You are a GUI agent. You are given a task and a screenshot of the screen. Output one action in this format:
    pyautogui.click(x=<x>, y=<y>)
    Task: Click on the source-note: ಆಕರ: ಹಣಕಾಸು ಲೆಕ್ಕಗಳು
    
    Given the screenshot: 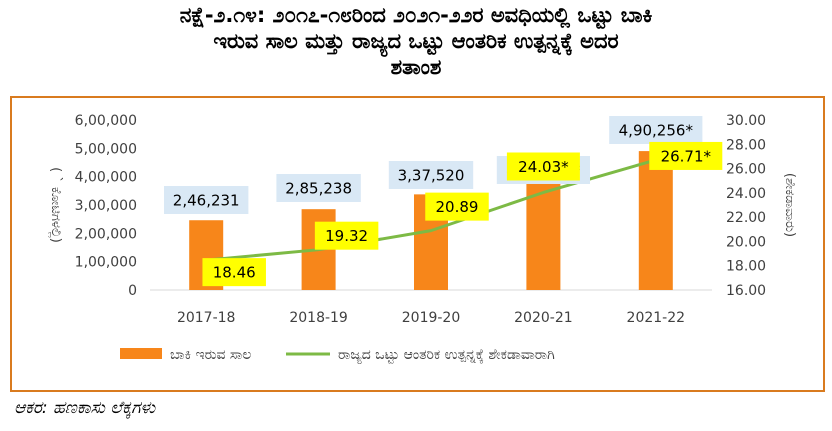 What is the action you would take?
    pyautogui.click(x=85, y=408)
    